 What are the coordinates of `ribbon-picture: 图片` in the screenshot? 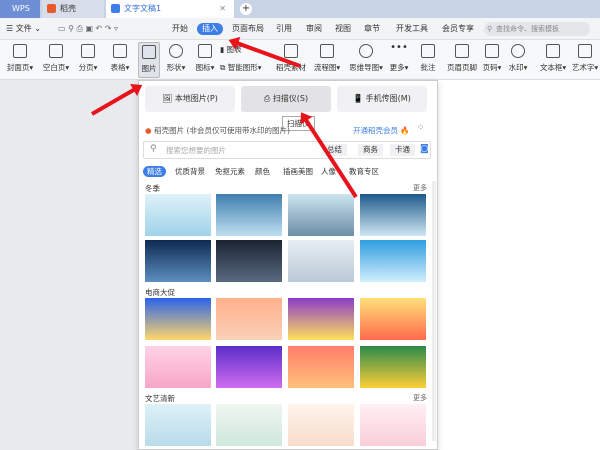 It's located at (149, 60).